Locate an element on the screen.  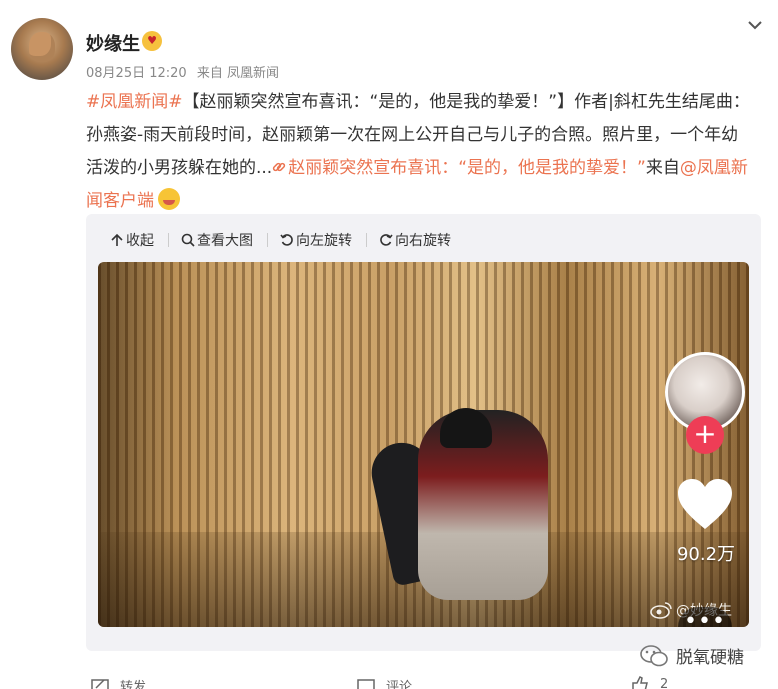
media-toolbar: 收起 查看大图 向左旋转 向右旋转 is located at coordinates (287, 240).